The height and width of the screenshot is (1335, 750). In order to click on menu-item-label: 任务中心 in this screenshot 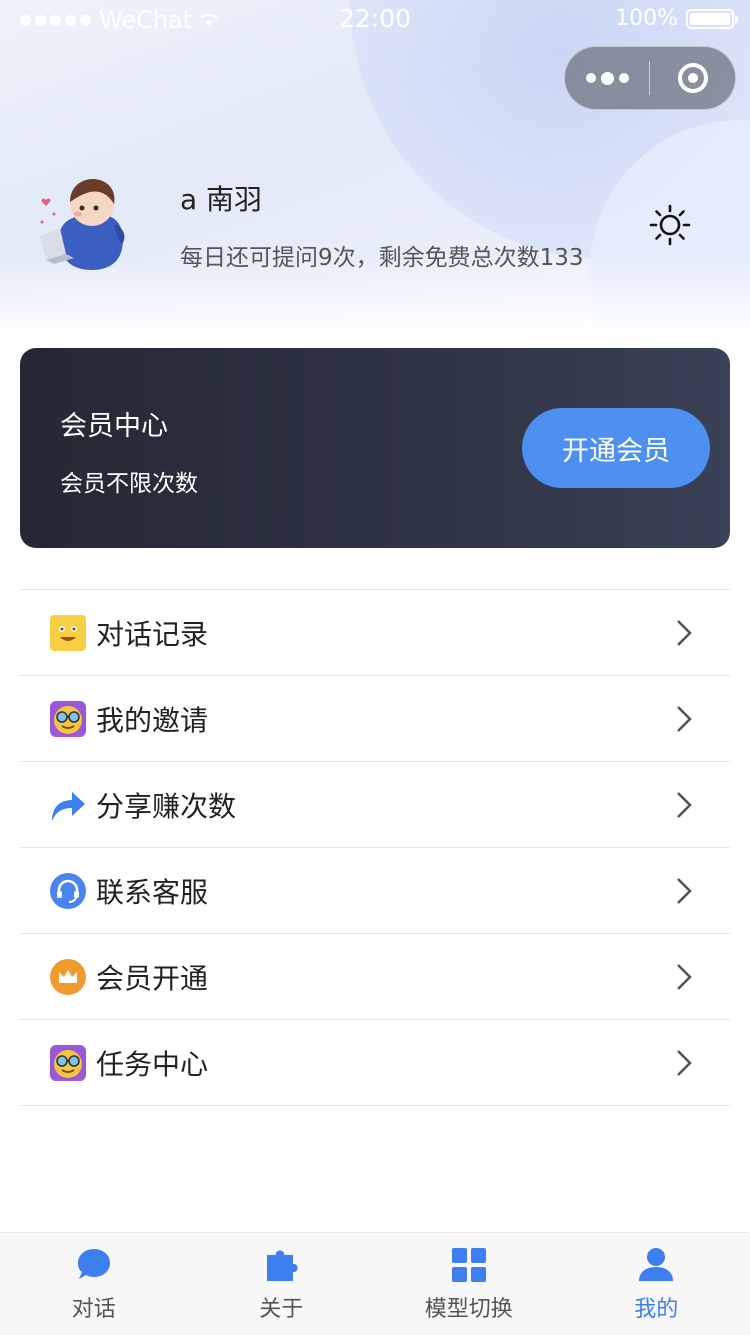, I will do `click(152, 1063)`.